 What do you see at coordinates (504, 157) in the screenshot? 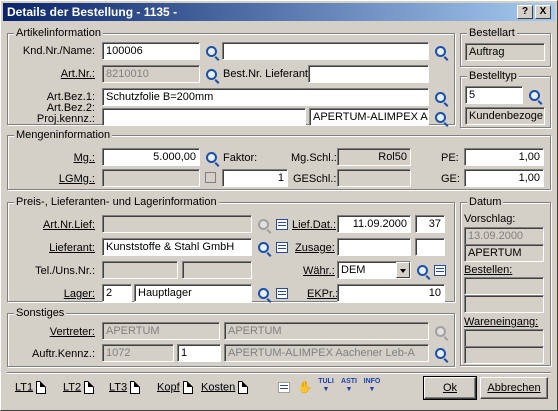
I see `pe-input: 1,00` at bounding box center [504, 157].